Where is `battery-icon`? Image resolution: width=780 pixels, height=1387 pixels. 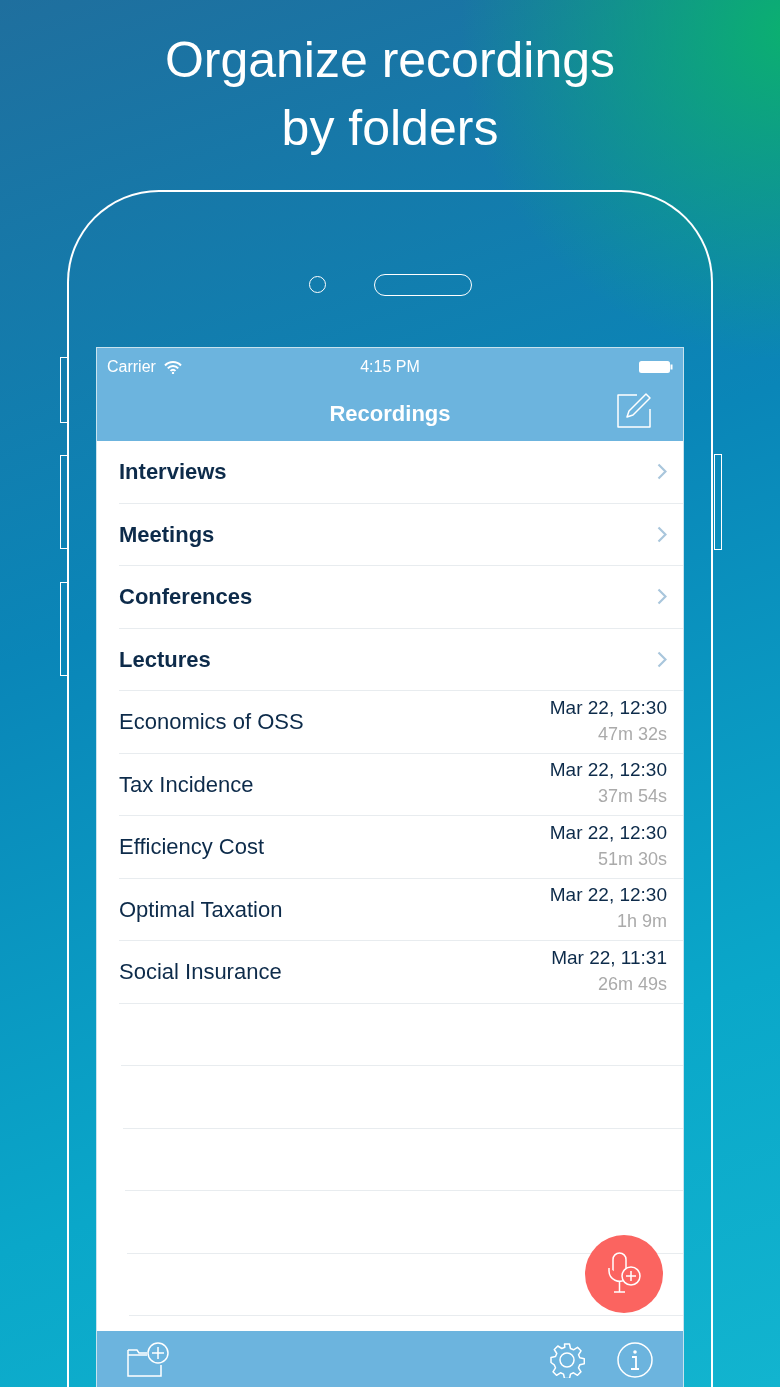
battery-icon is located at coordinates (656, 367).